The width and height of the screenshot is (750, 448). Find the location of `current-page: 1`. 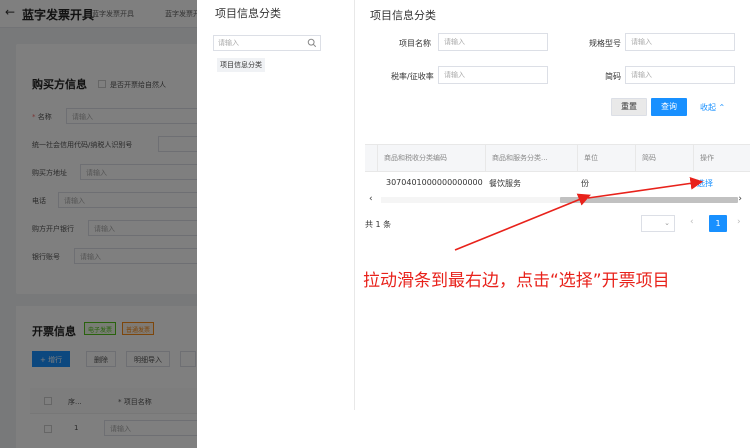

current-page: 1 is located at coordinates (718, 223).